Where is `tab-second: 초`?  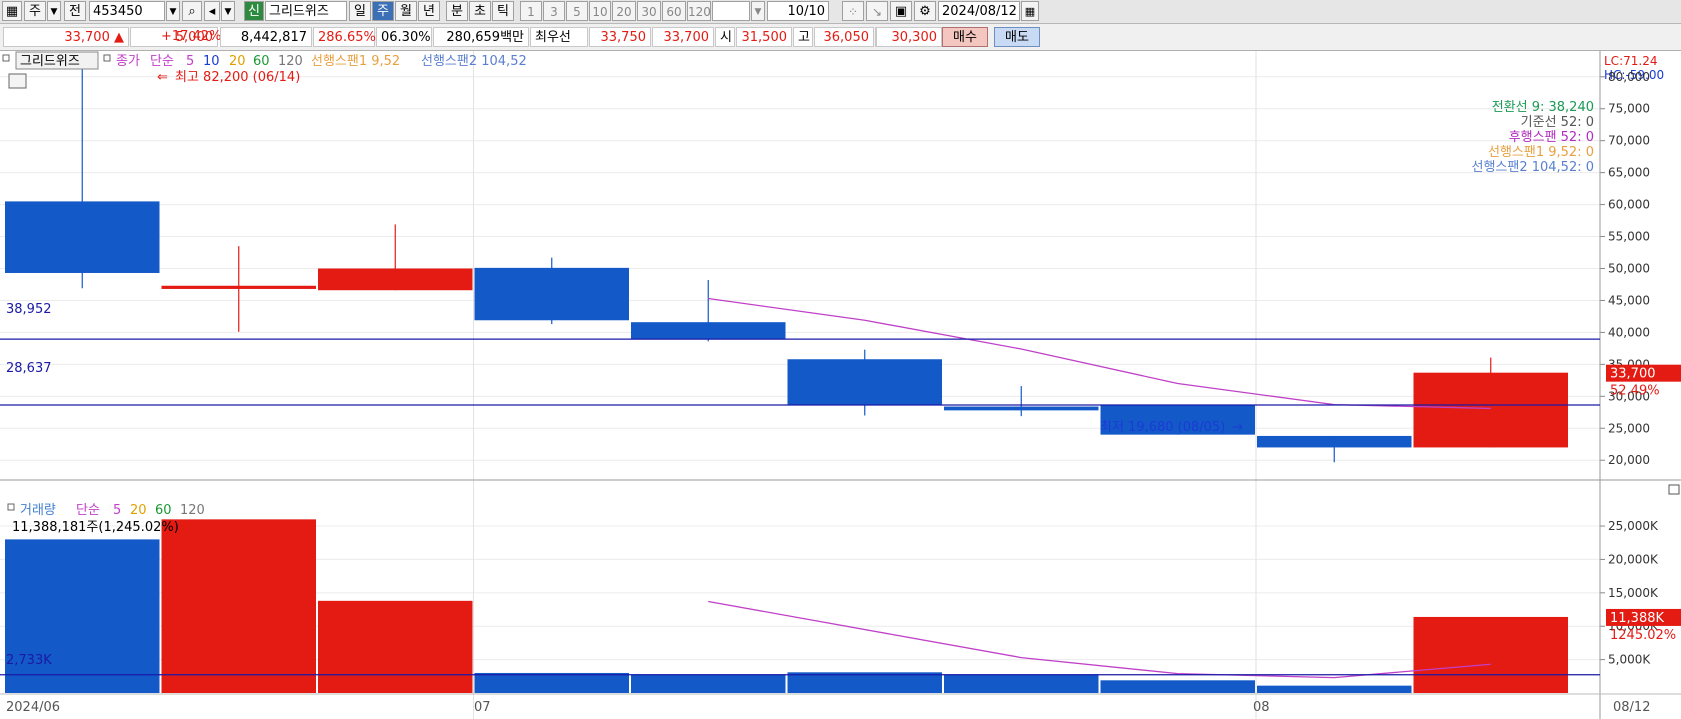
tab-second: 초 is located at coordinates (480, 11).